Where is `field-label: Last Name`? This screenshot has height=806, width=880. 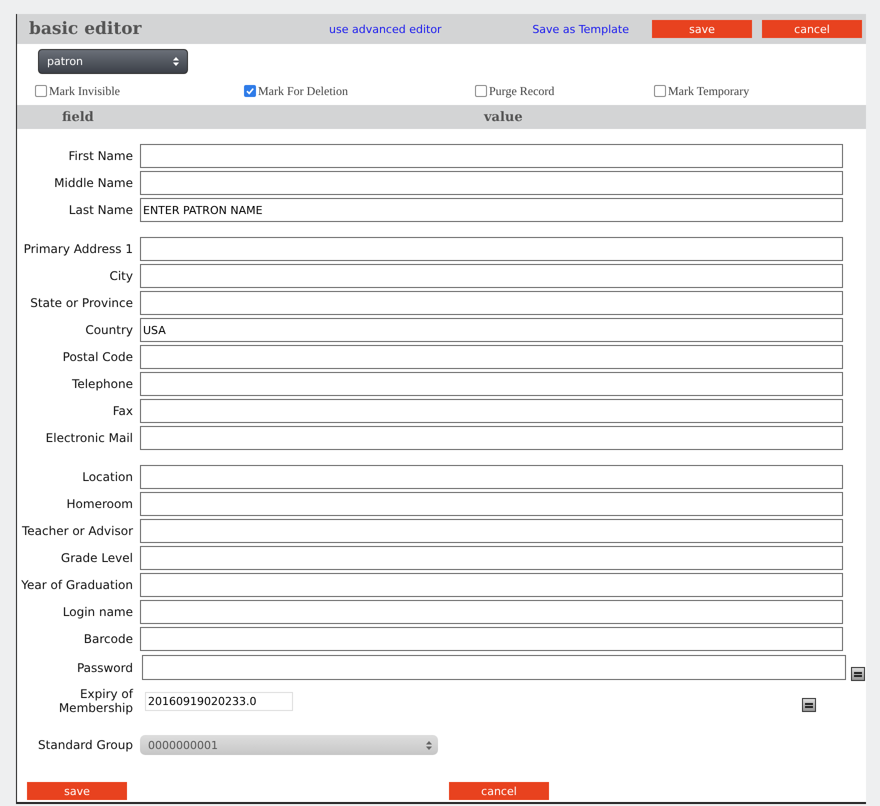
field-label: Last Name is located at coordinates (100, 210).